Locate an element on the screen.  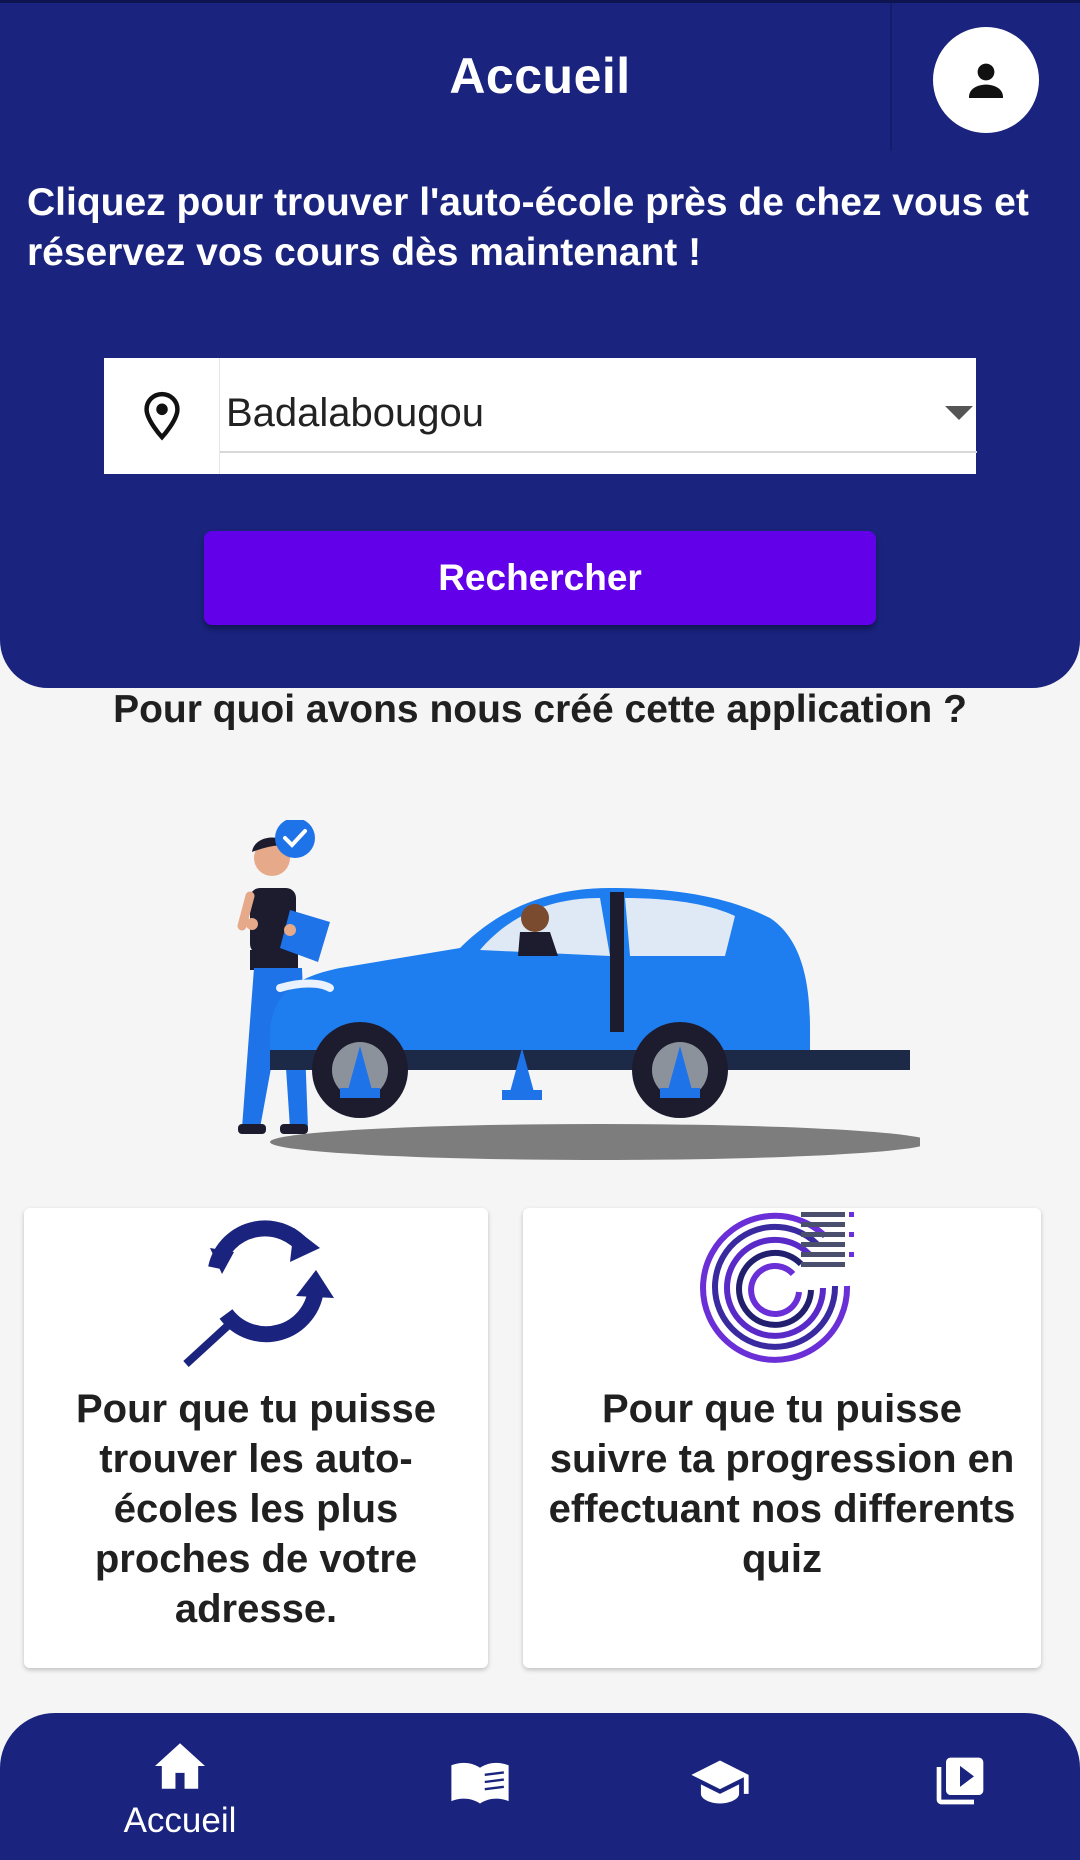
driving-instructor-illustration is located at coordinates (578, 990).